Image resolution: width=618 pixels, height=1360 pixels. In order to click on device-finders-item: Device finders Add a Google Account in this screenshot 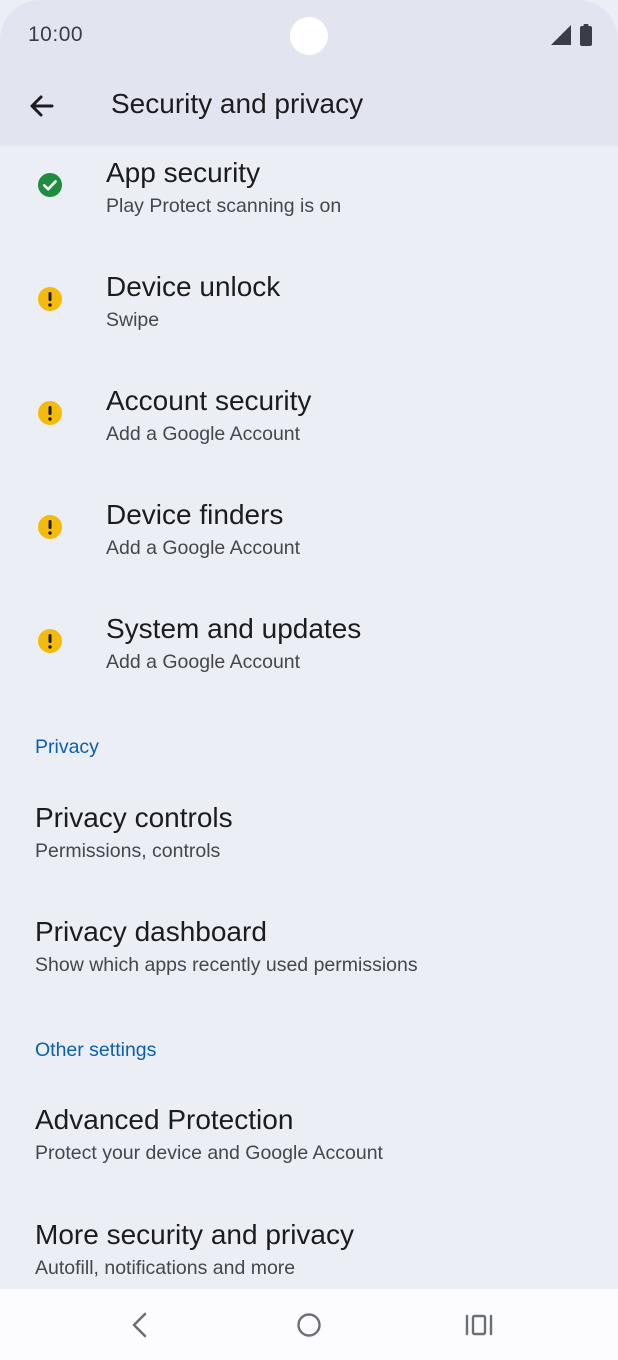, I will do `click(309, 542)`.